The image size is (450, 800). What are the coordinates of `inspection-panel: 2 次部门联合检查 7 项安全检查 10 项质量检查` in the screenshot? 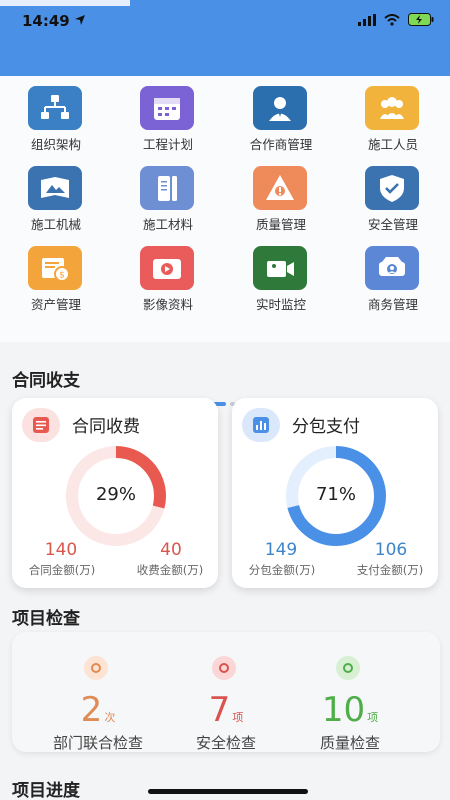 It's located at (226, 692).